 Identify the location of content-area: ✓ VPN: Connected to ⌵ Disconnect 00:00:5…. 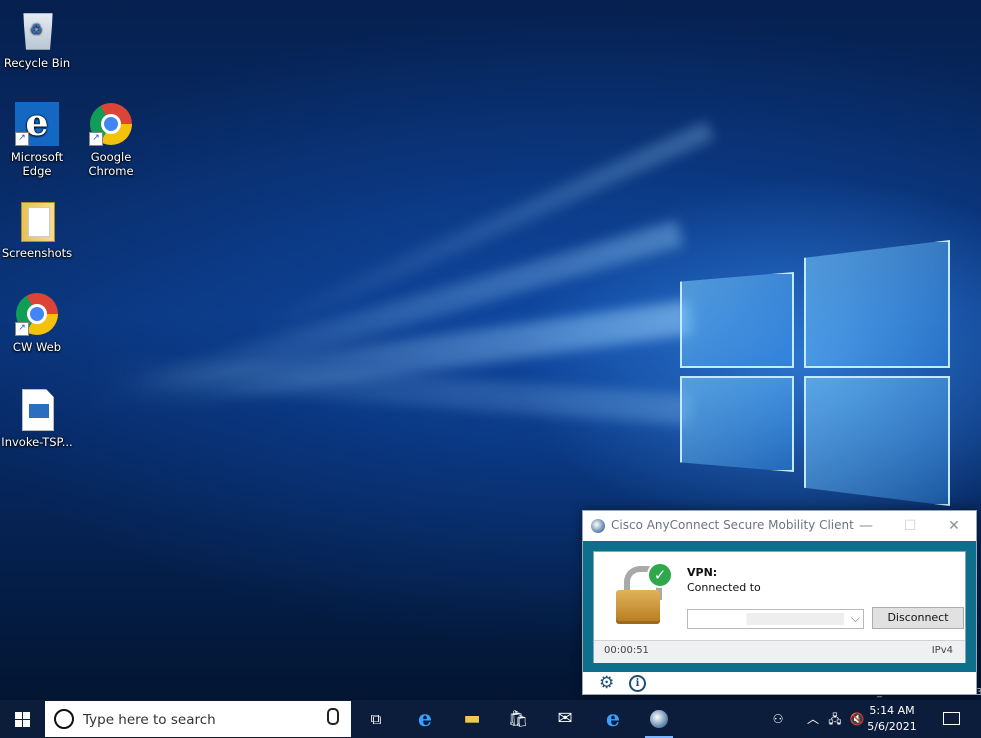
(779, 606).